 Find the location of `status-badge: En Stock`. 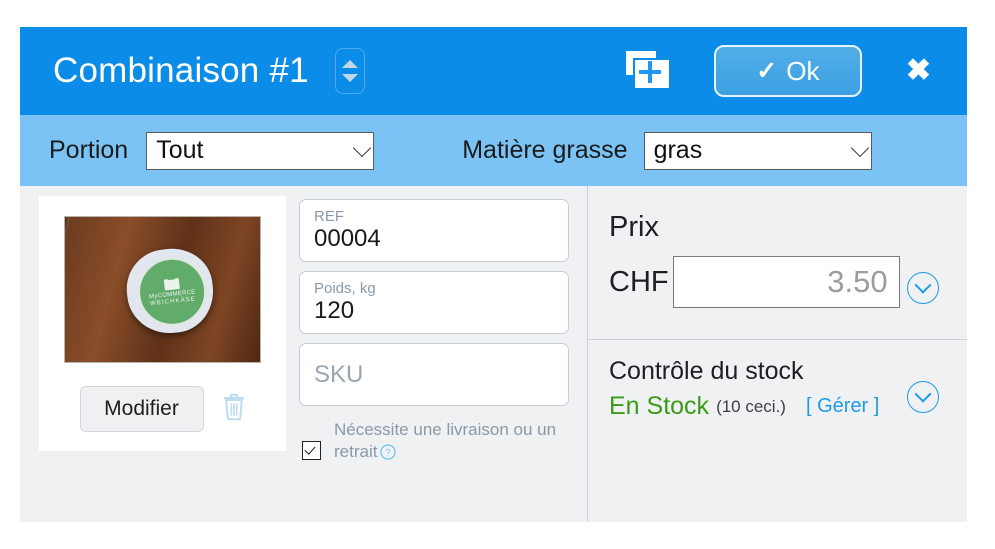

status-badge: En Stock is located at coordinates (659, 406).